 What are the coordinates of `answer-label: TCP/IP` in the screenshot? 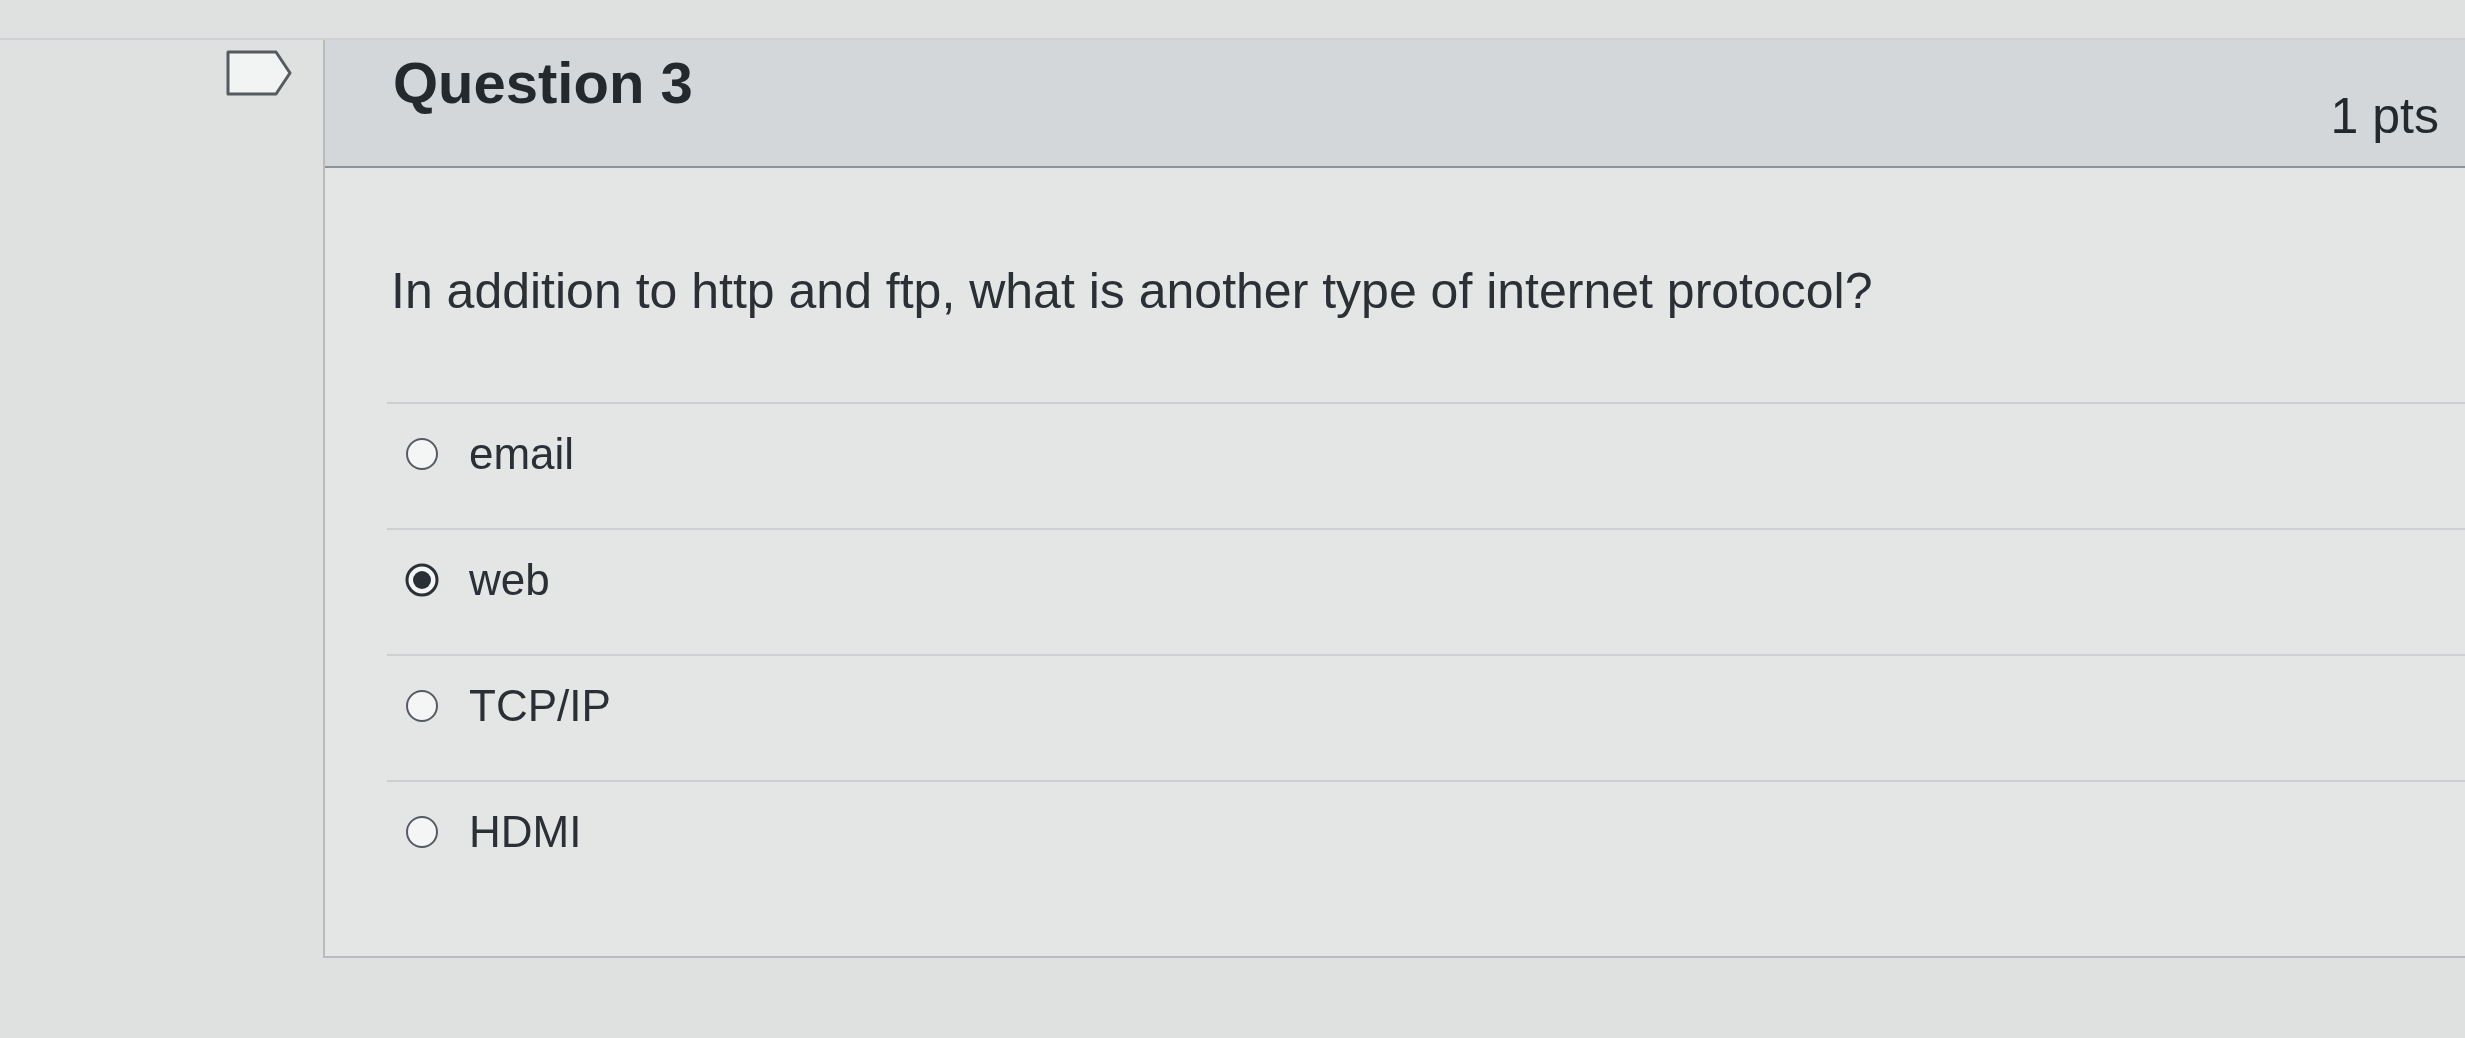 It's located at (540, 706).